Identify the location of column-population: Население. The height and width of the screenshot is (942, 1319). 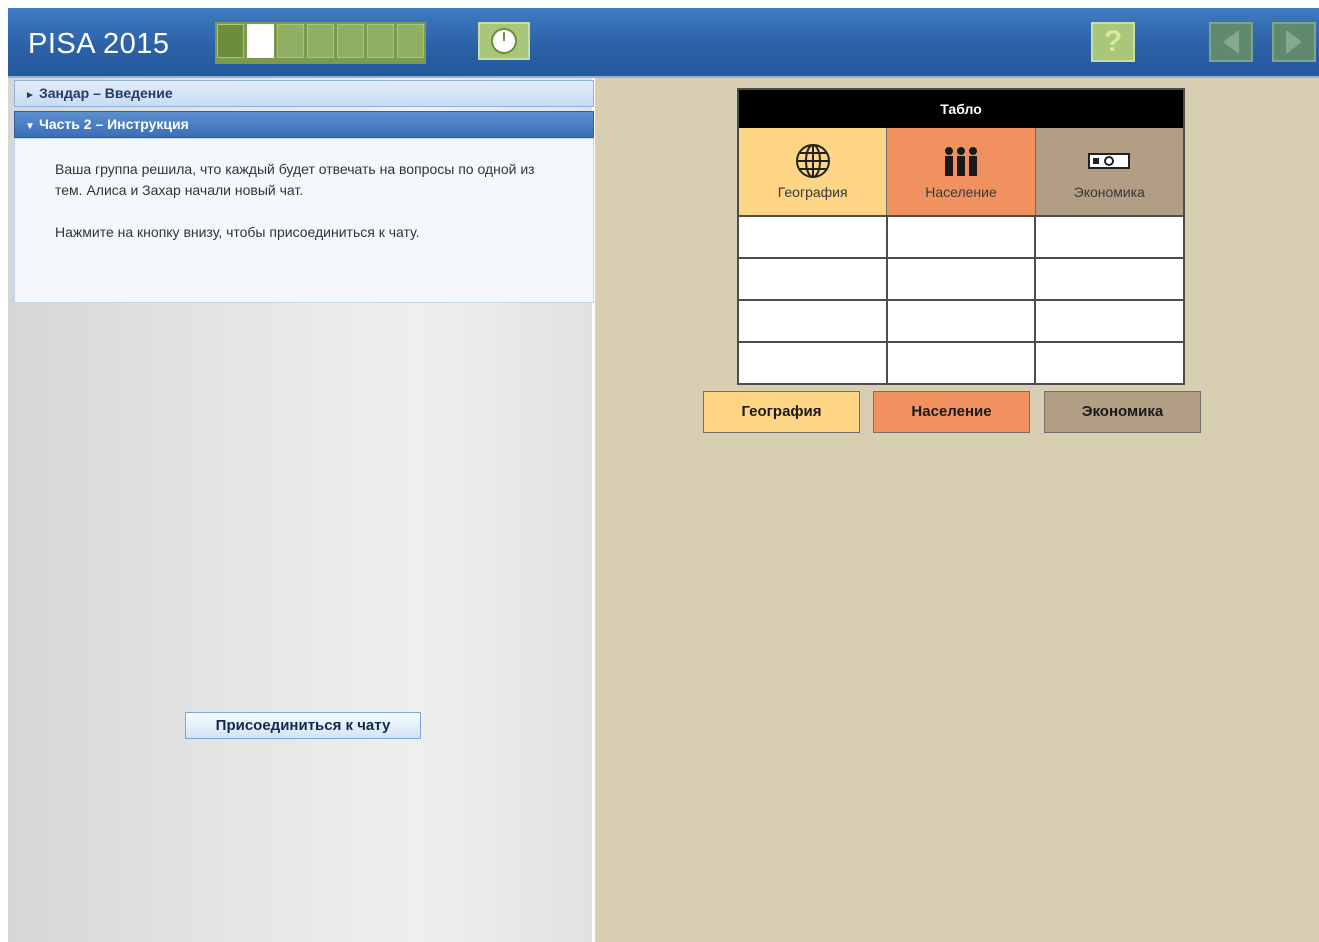
(961, 171).